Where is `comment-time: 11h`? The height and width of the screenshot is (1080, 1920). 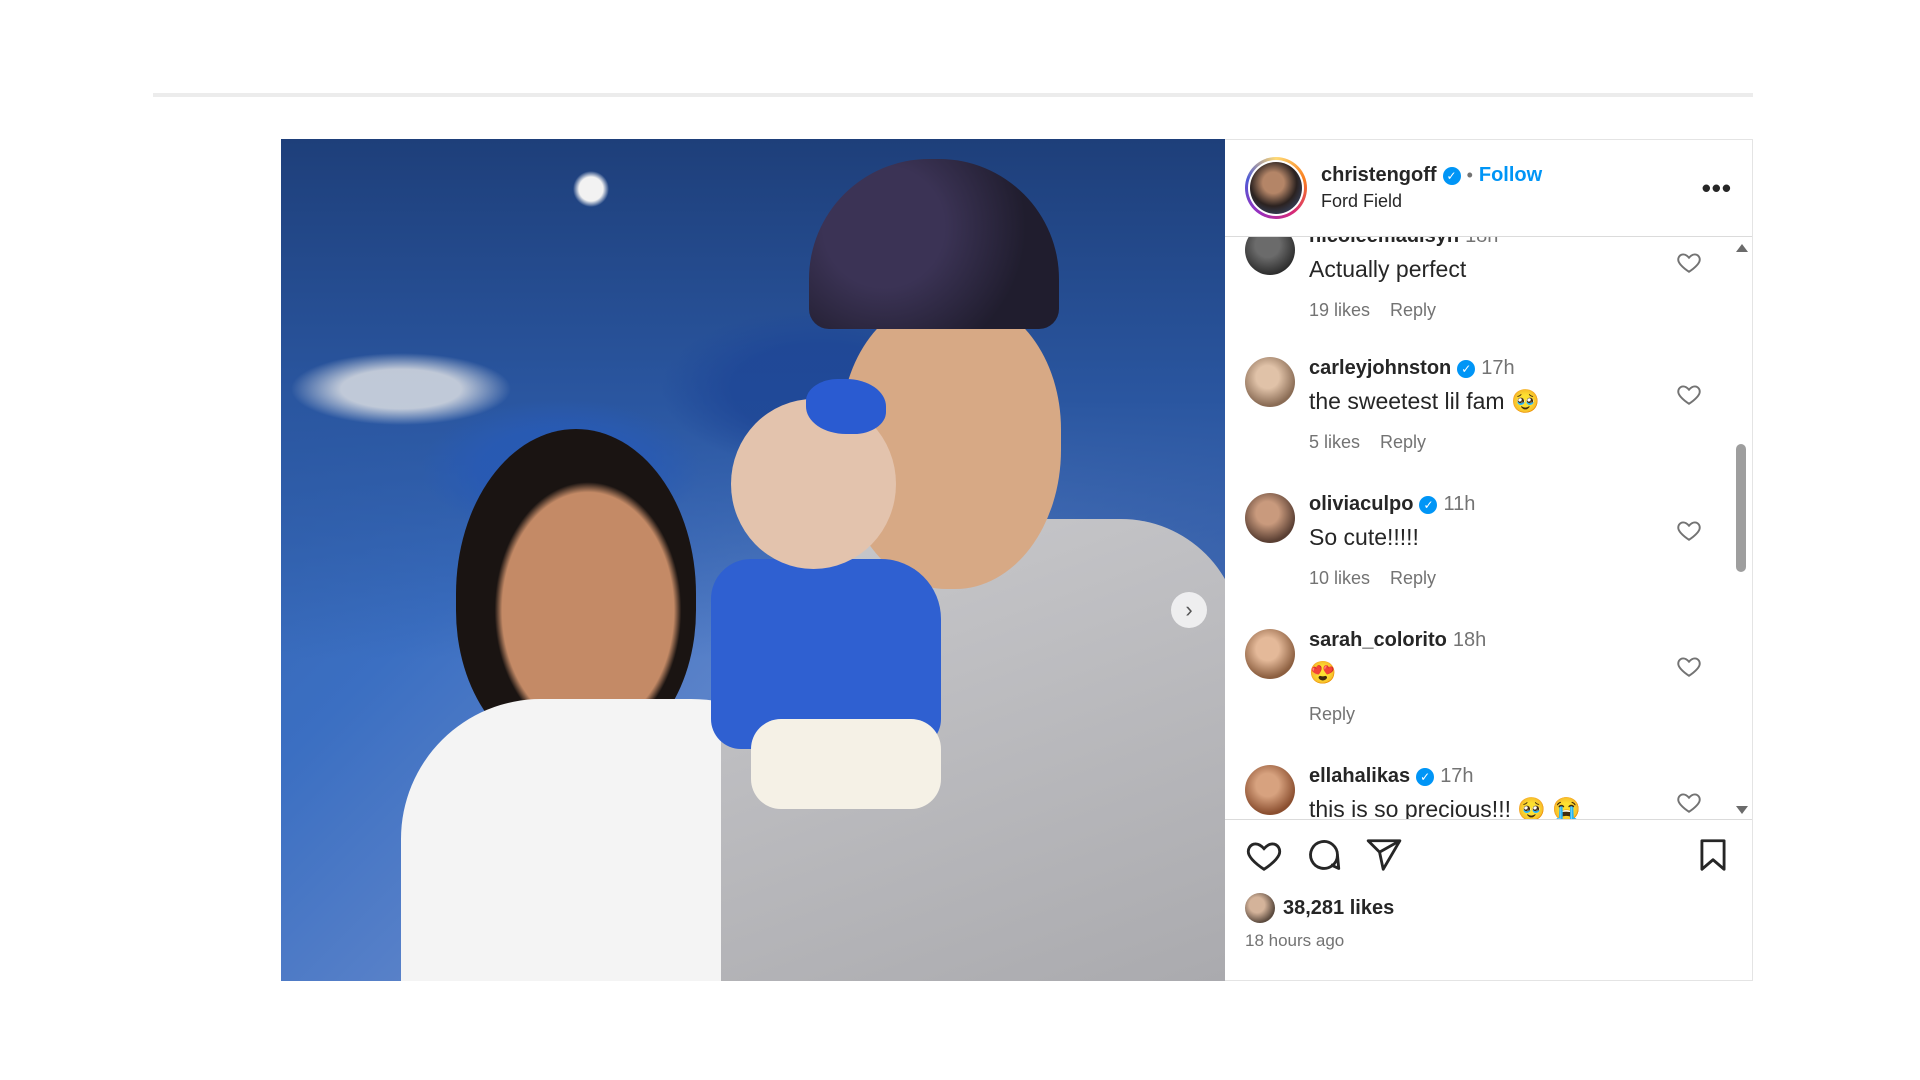
comment-time: 11h is located at coordinates (1459, 504).